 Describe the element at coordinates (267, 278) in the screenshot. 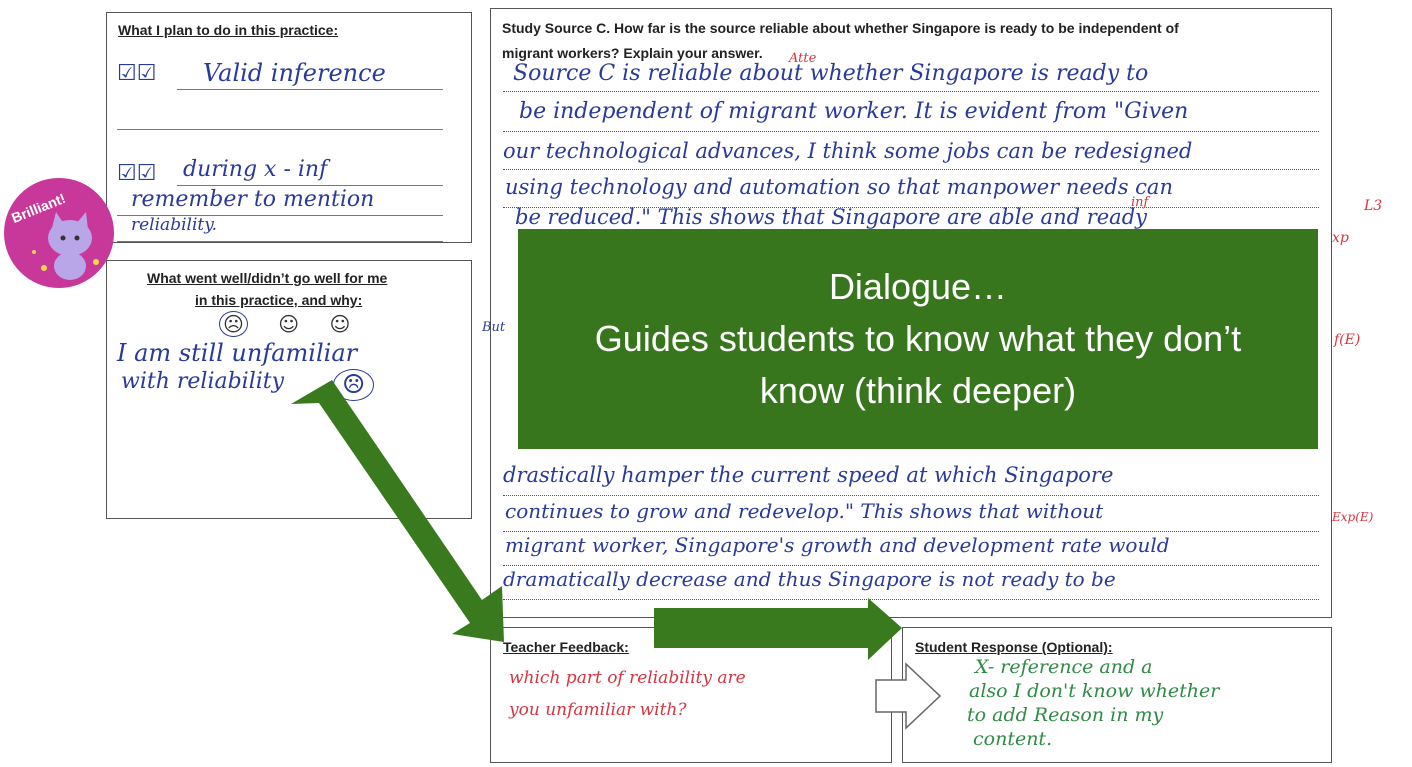

I see `reflection-title-1: What went well/didn’t go well for me` at that location.